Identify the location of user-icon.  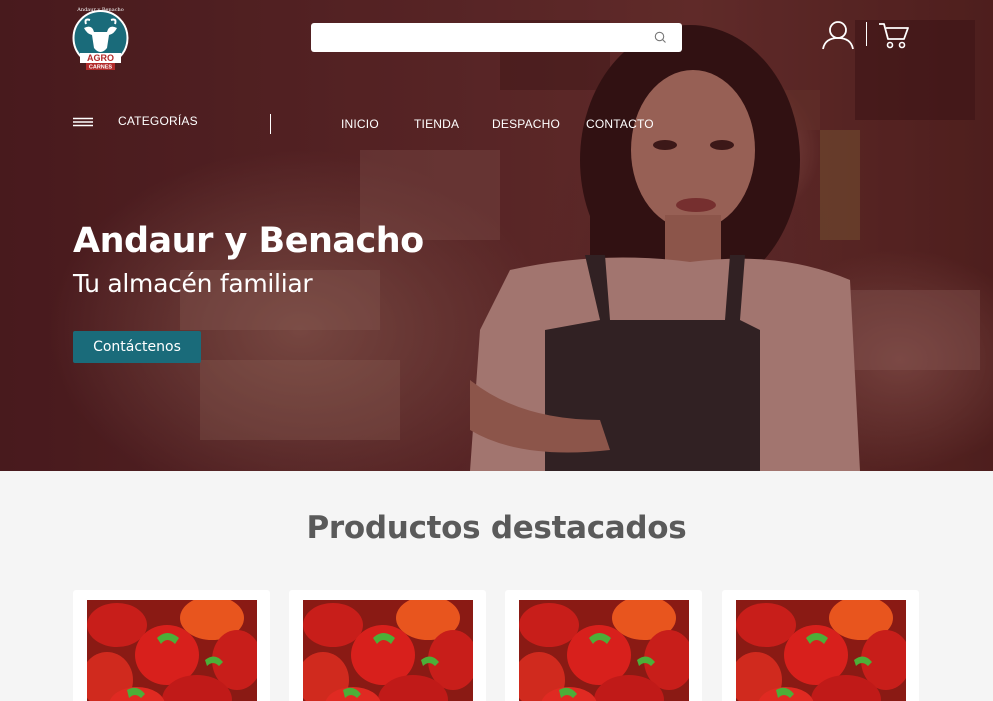
(838, 35).